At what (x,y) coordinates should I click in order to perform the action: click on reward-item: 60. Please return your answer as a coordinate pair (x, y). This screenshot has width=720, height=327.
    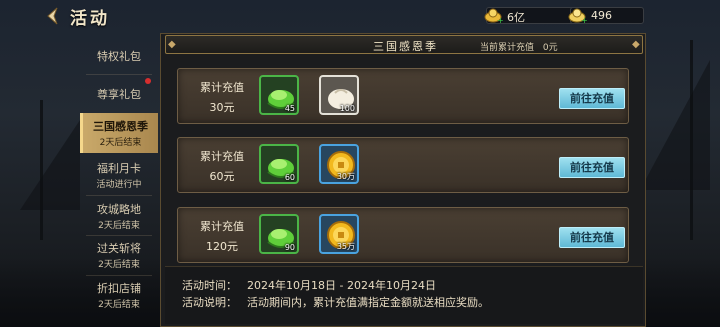
    Looking at the image, I should click on (279, 164).